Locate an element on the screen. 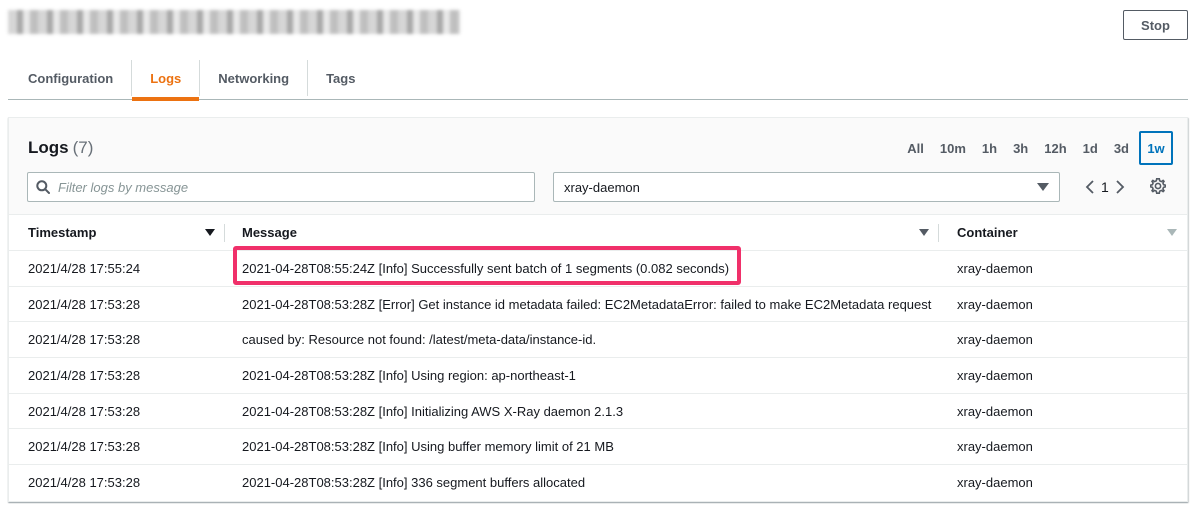 The width and height of the screenshot is (1200, 511). range-3d: 3d is located at coordinates (1121, 148).